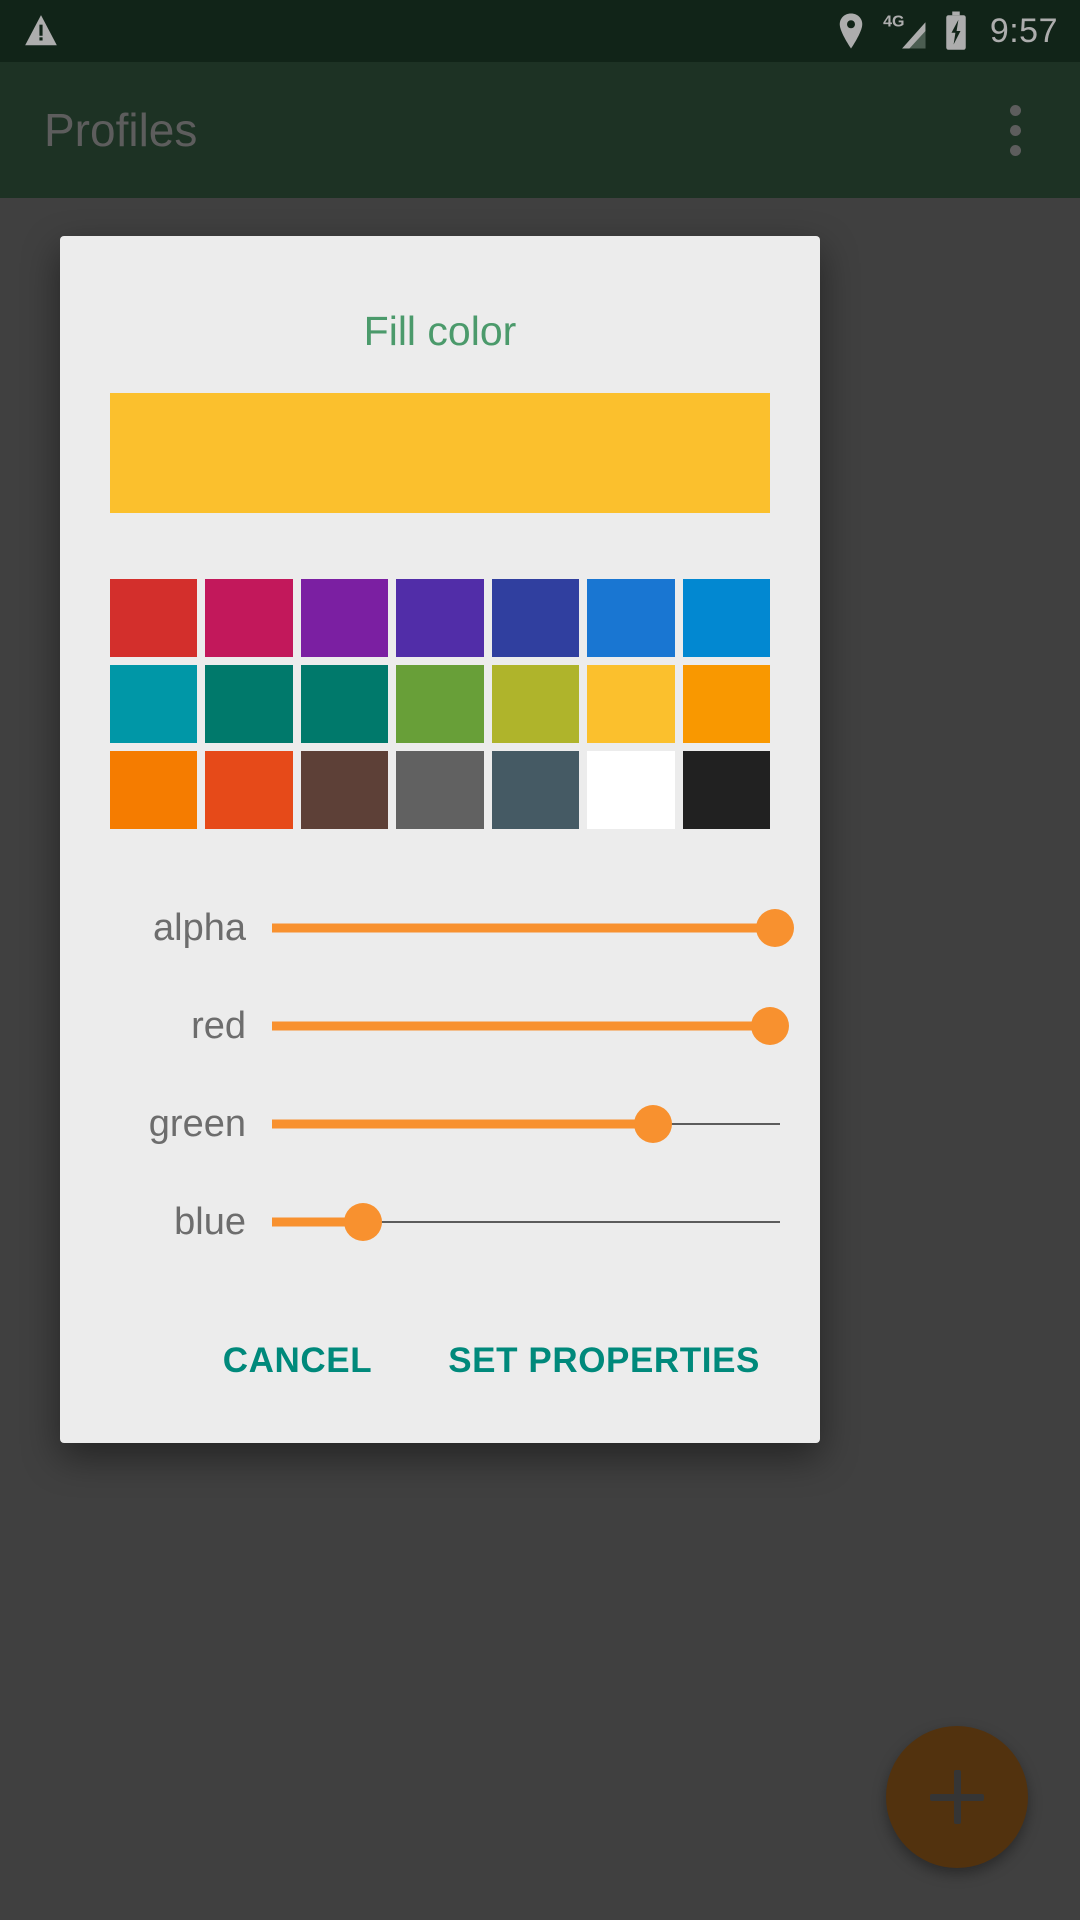 This screenshot has width=1080, height=1920. I want to click on color-swatch-dark-orange, so click(154, 790).